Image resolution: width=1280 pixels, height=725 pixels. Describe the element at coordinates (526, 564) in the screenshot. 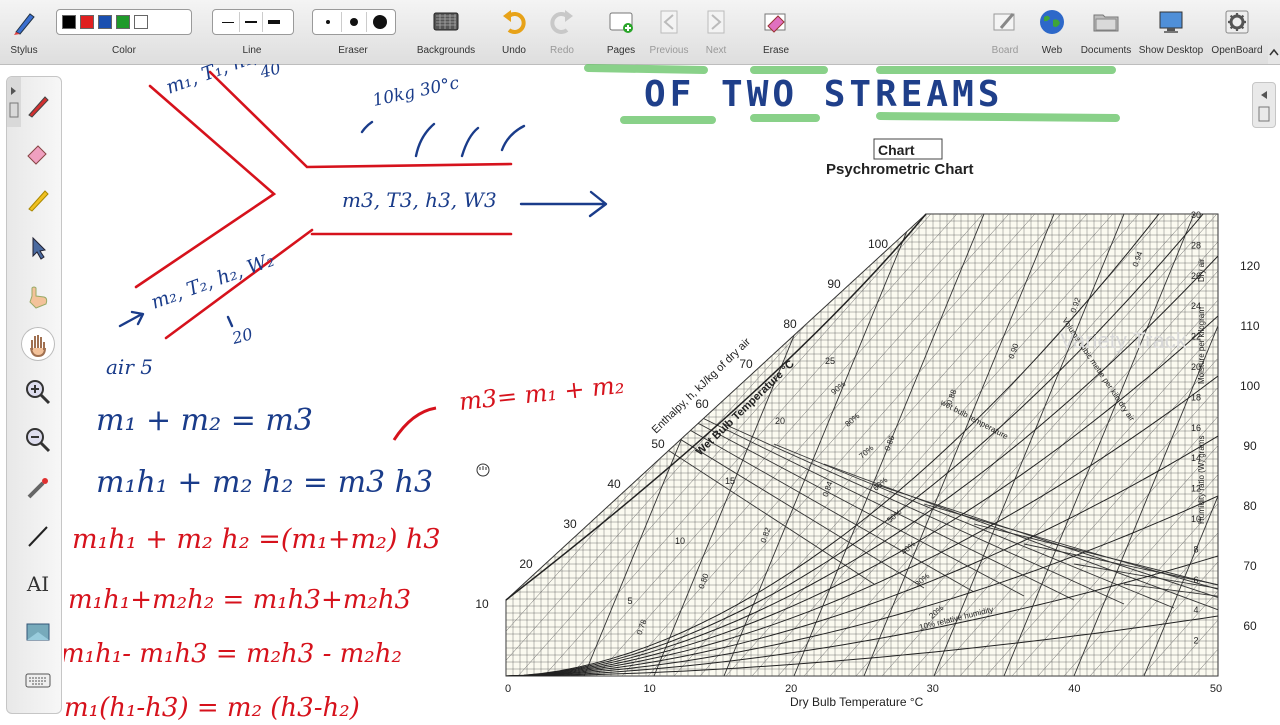

I see `enthalpy-tick-label: 20` at that location.